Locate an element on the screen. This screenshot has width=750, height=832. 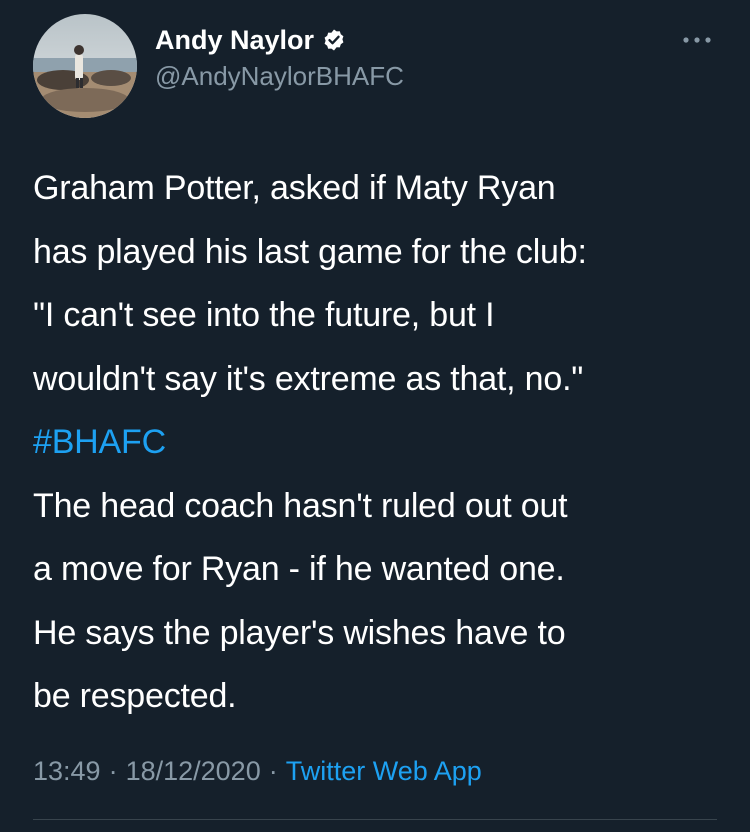
verified-badge-icon is located at coordinates (334, 40).